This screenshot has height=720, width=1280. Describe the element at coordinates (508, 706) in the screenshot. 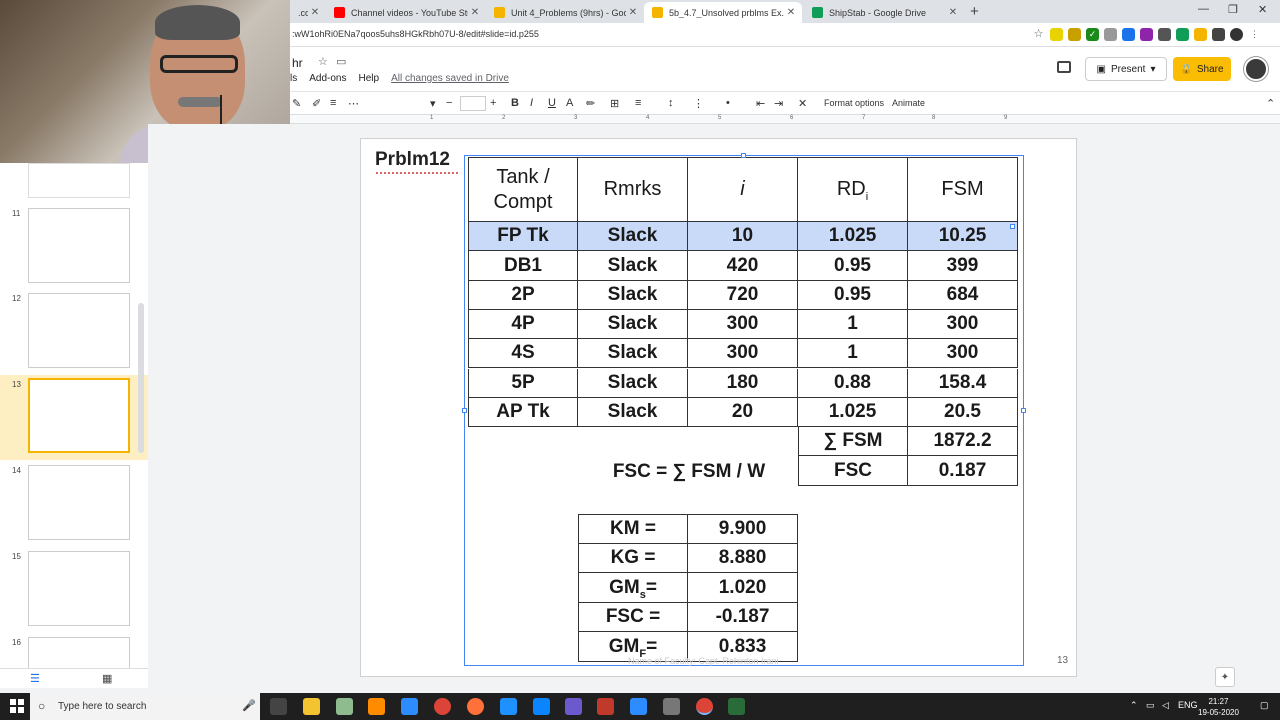

I see `edge-icon` at that location.